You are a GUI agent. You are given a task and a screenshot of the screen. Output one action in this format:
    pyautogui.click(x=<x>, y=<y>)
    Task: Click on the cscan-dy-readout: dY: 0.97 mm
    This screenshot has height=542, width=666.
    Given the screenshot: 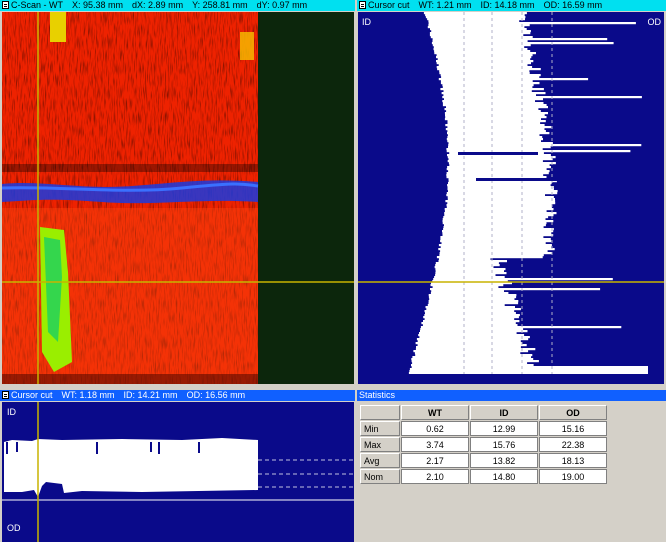 What is the action you would take?
    pyautogui.click(x=282, y=5)
    